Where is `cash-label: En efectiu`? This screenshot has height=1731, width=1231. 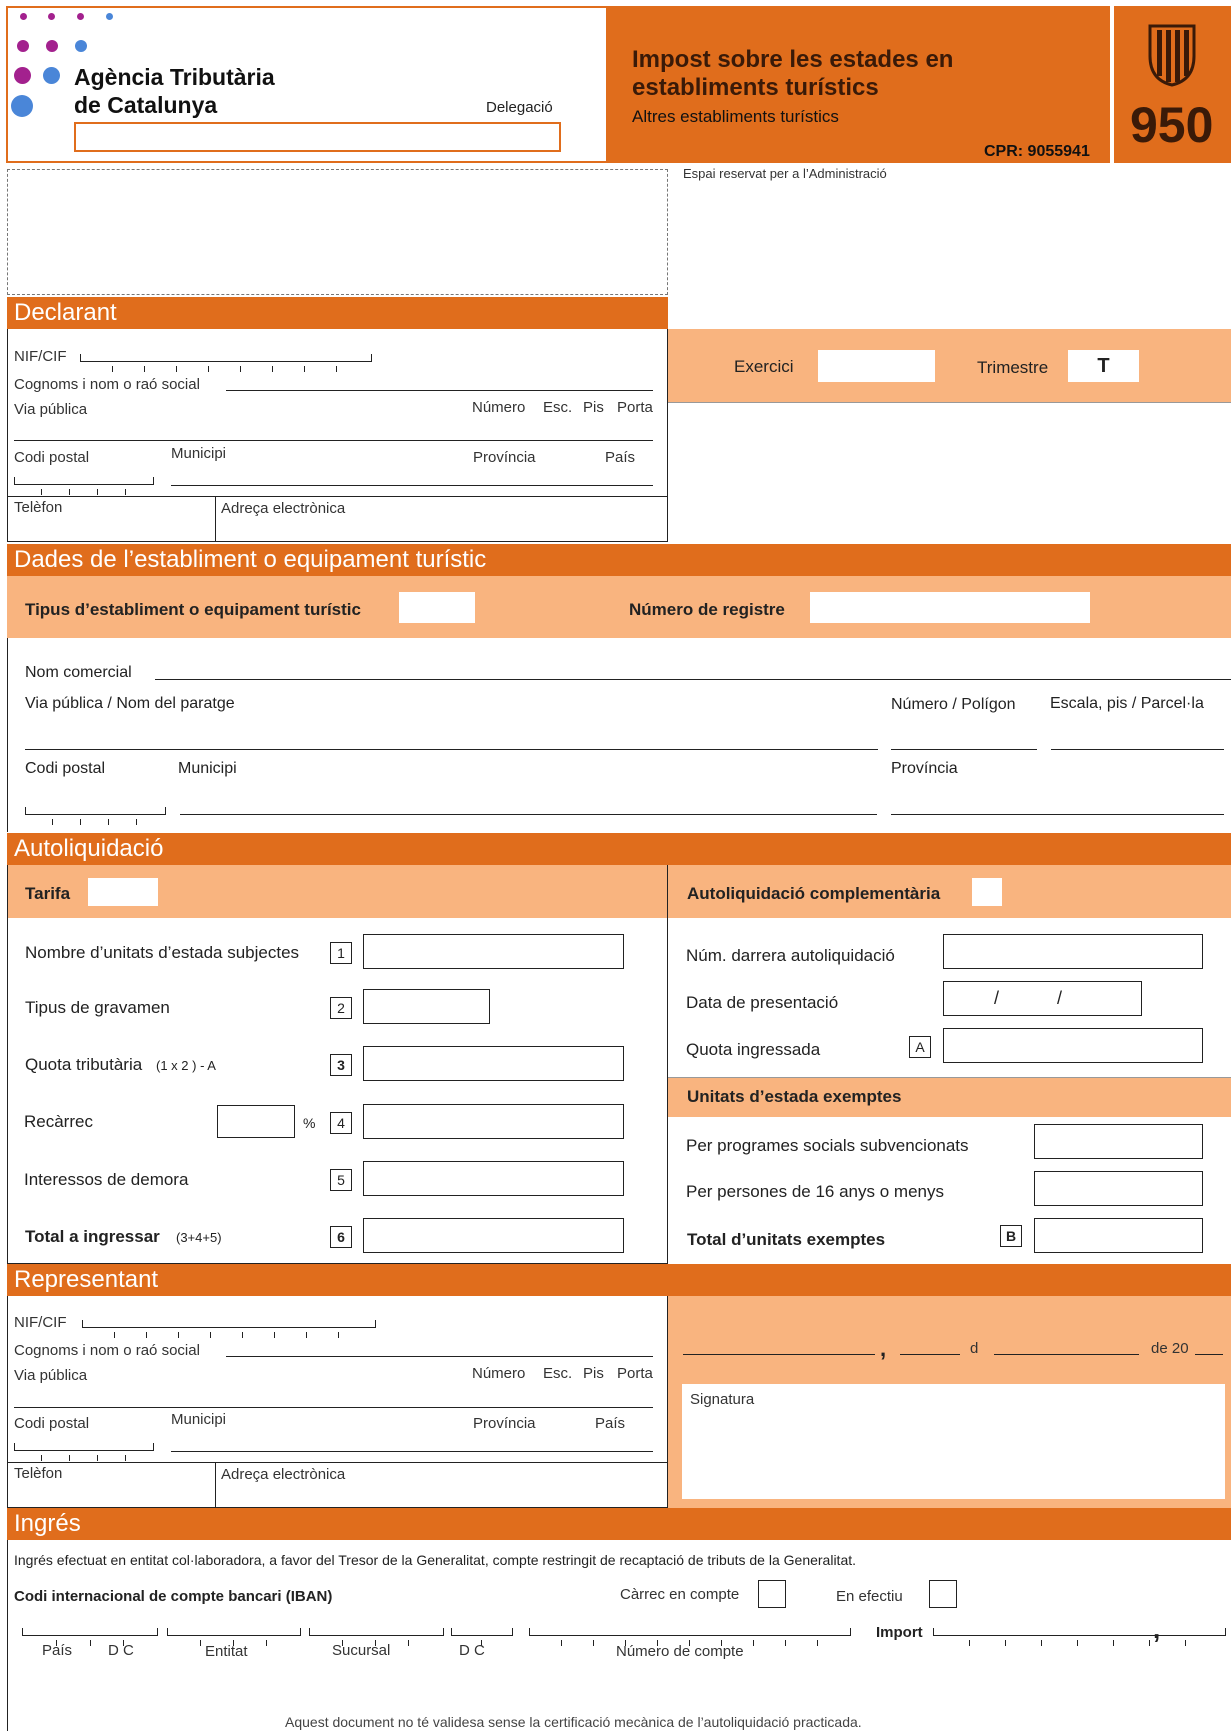
cash-label: En efectiu is located at coordinates (869, 1596).